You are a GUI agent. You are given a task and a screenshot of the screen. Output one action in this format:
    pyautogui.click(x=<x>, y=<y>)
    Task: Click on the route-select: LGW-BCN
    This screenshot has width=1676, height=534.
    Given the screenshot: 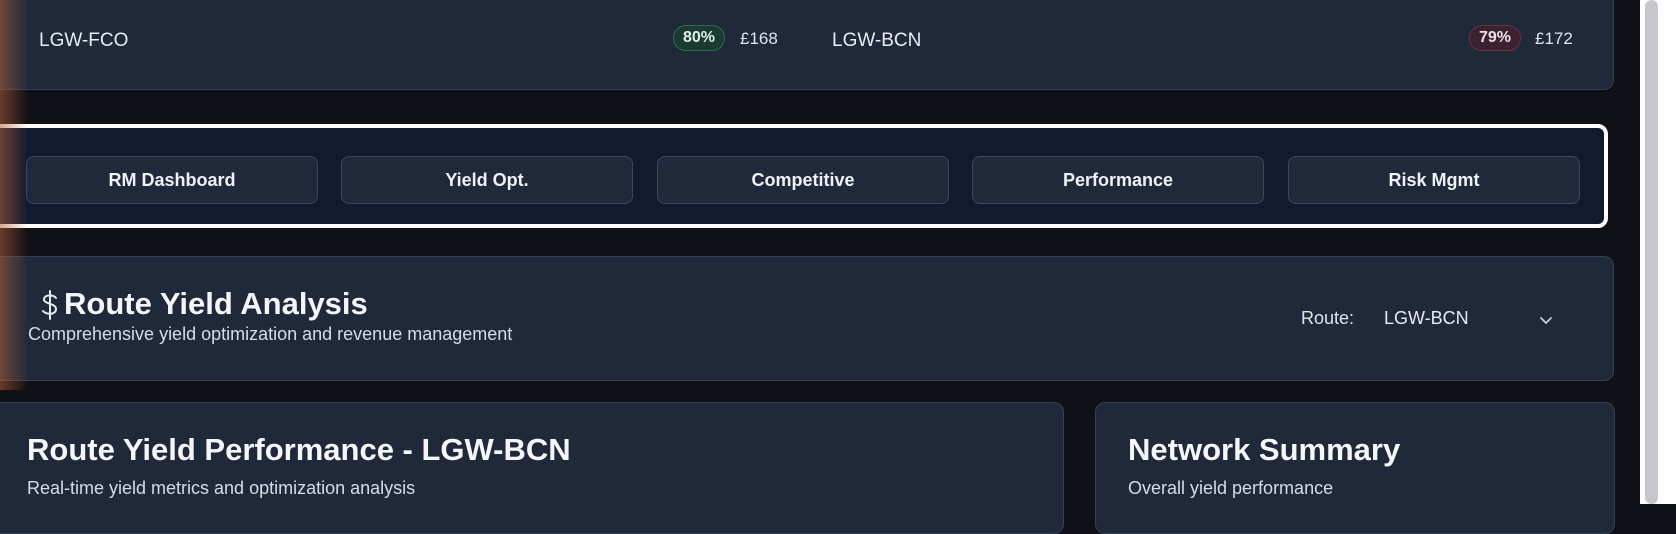 What is the action you would take?
    pyautogui.click(x=1472, y=320)
    